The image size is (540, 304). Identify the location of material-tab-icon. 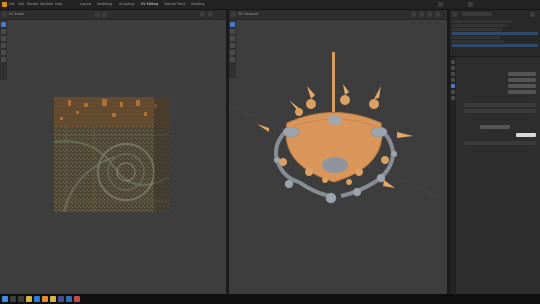
(453, 98).